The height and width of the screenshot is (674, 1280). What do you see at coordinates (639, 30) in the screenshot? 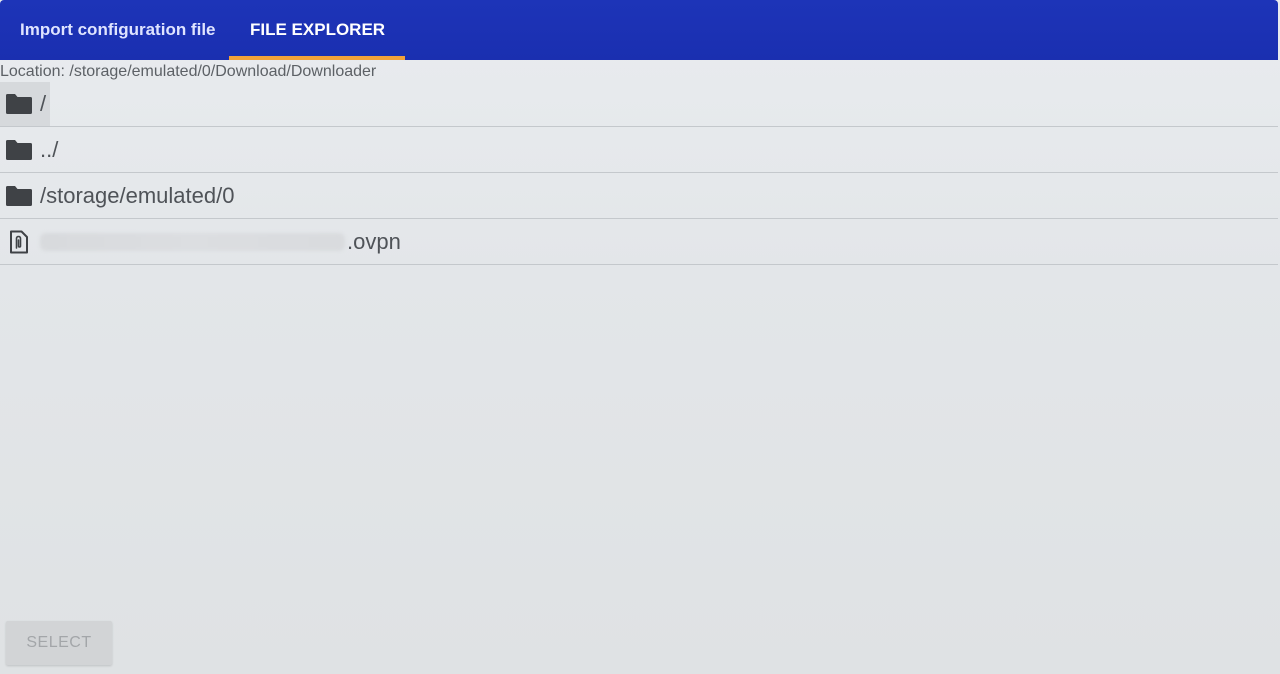
I see `tab-bar: Import configuration file FILE EXPLORER` at bounding box center [639, 30].